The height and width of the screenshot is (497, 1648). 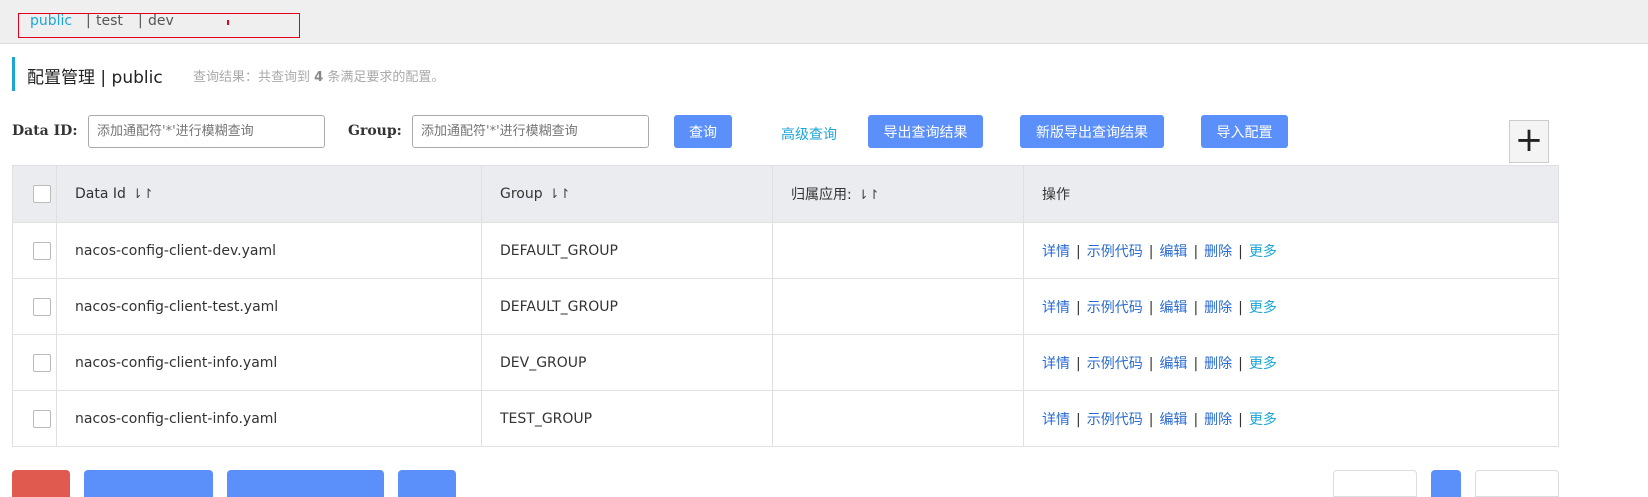 What do you see at coordinates (530, 131) in the screenshot?
I see `group-input` at bounding box center [530, 131].